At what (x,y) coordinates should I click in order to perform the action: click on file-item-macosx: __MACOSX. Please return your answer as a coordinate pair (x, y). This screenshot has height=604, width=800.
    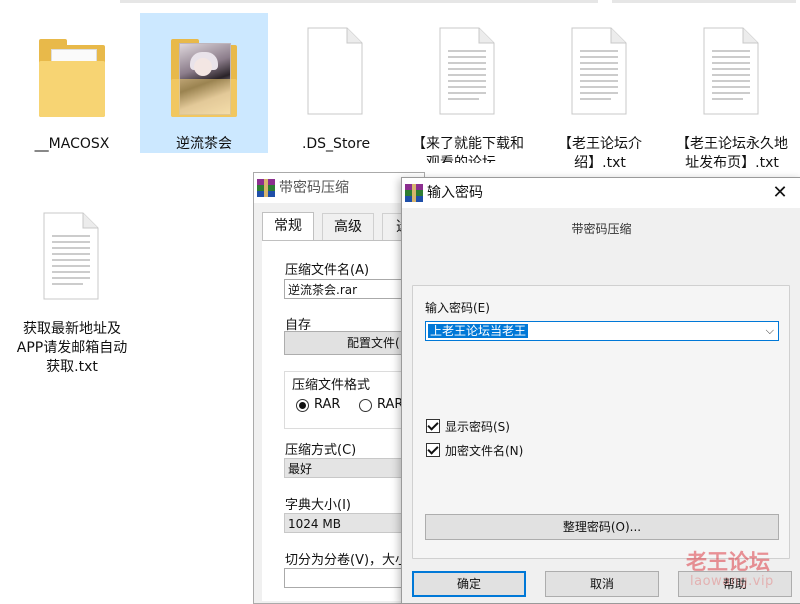
    Looking at the image, I should click on (72, 83).